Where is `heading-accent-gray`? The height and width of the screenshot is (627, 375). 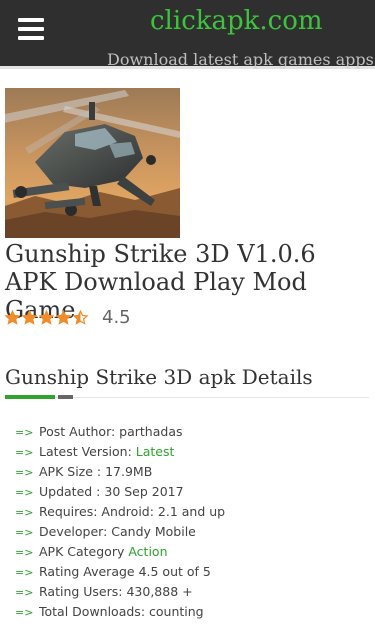 heading-accent-gray is located at coordinates (65, 397).